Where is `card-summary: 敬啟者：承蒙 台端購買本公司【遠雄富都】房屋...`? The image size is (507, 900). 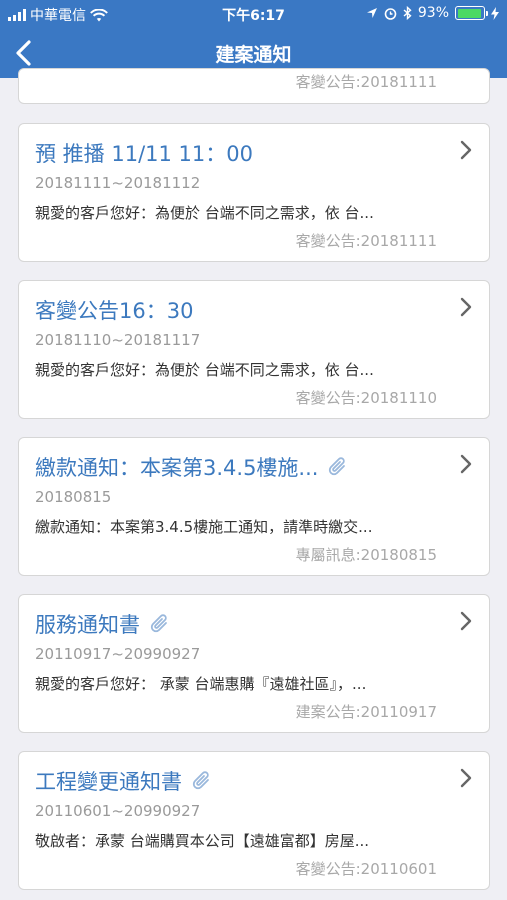 card-summary: 敬啟者：承蒙 台端購買本公司【遠雄富都】房屋... is located at coordinates (202, 841).